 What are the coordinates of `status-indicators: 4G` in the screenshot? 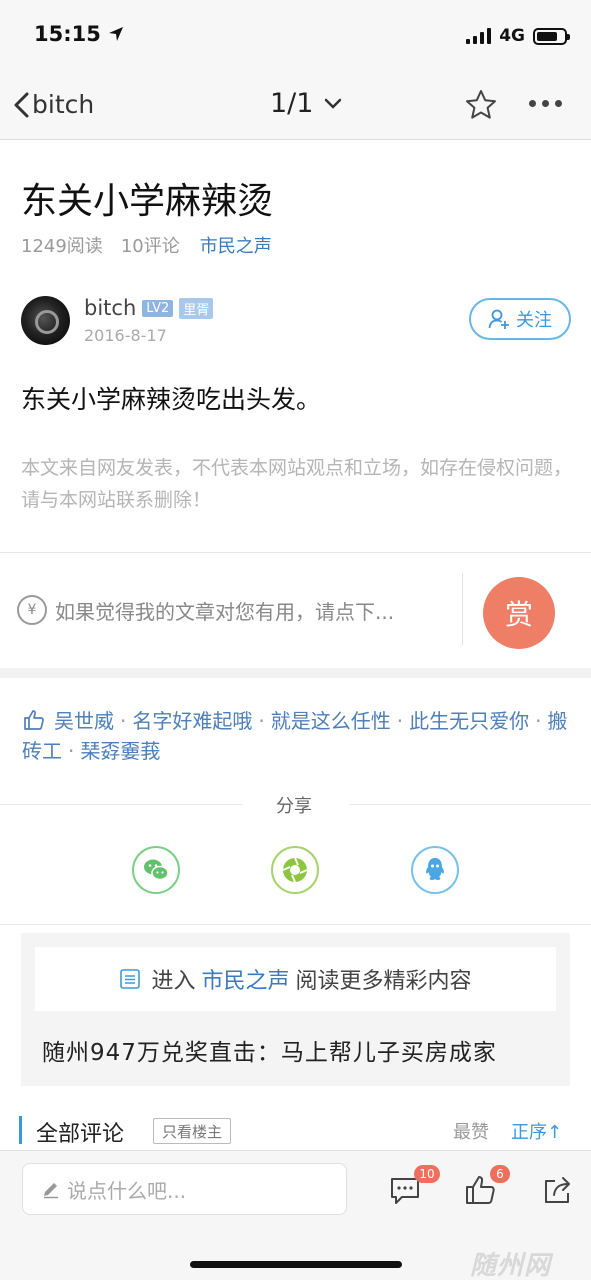 It's located at (518, 36).